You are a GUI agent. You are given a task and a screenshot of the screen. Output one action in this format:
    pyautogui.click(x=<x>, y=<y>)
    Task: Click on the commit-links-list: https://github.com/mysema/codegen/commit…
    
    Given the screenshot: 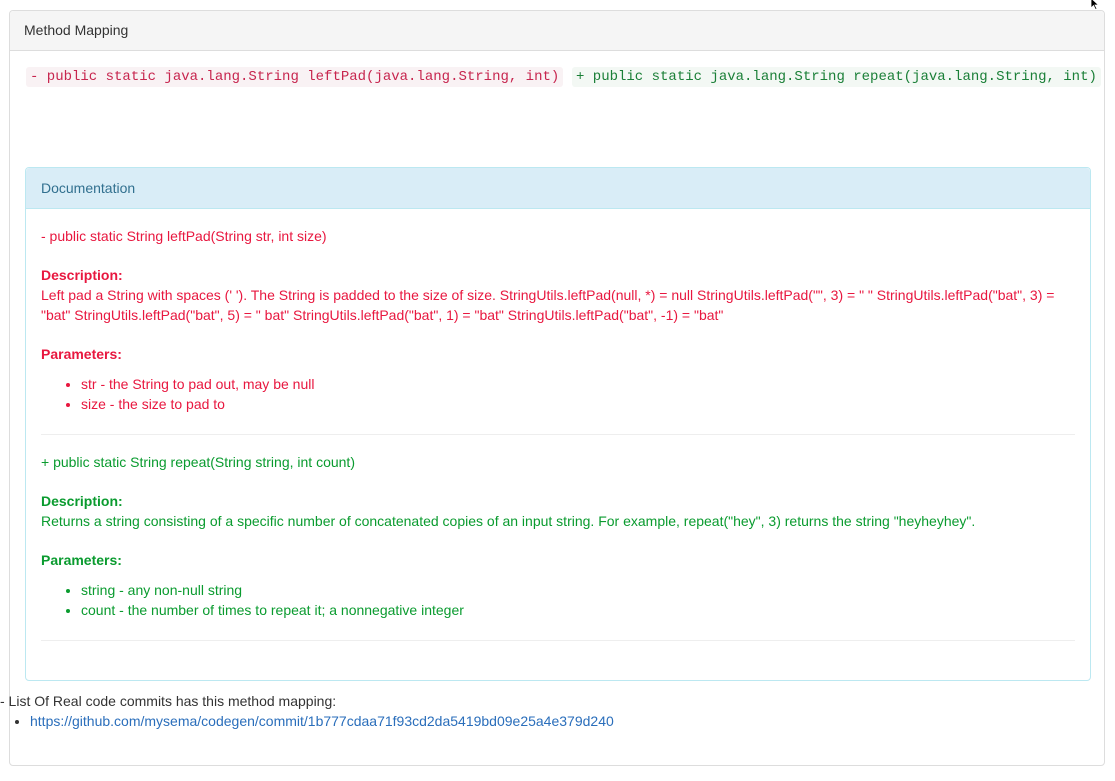 What is the action you would take?
    pyautogui.click(x=307, y=721)
    